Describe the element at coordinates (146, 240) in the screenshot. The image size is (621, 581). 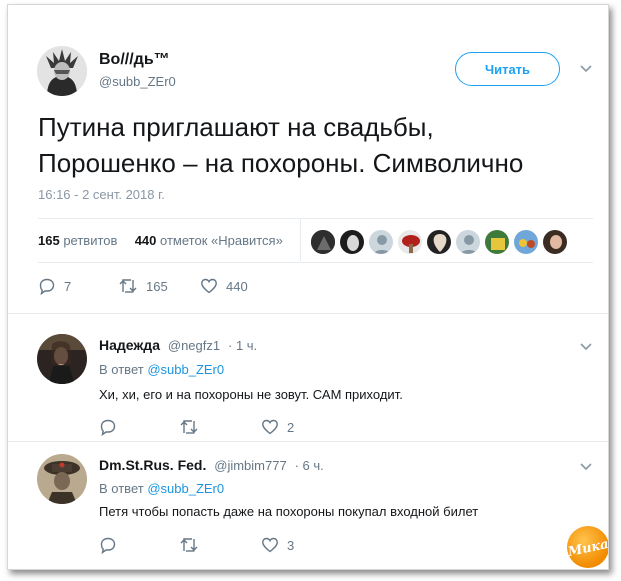
I see `likes-count: 440` at that location.